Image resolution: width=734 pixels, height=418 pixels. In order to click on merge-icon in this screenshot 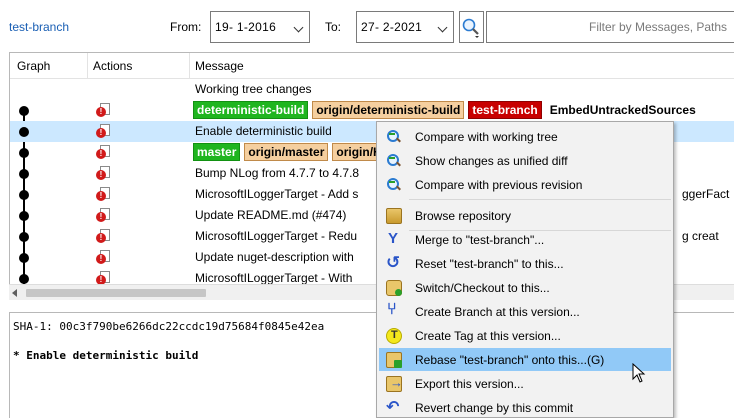, I will do `click(394, 239)`.